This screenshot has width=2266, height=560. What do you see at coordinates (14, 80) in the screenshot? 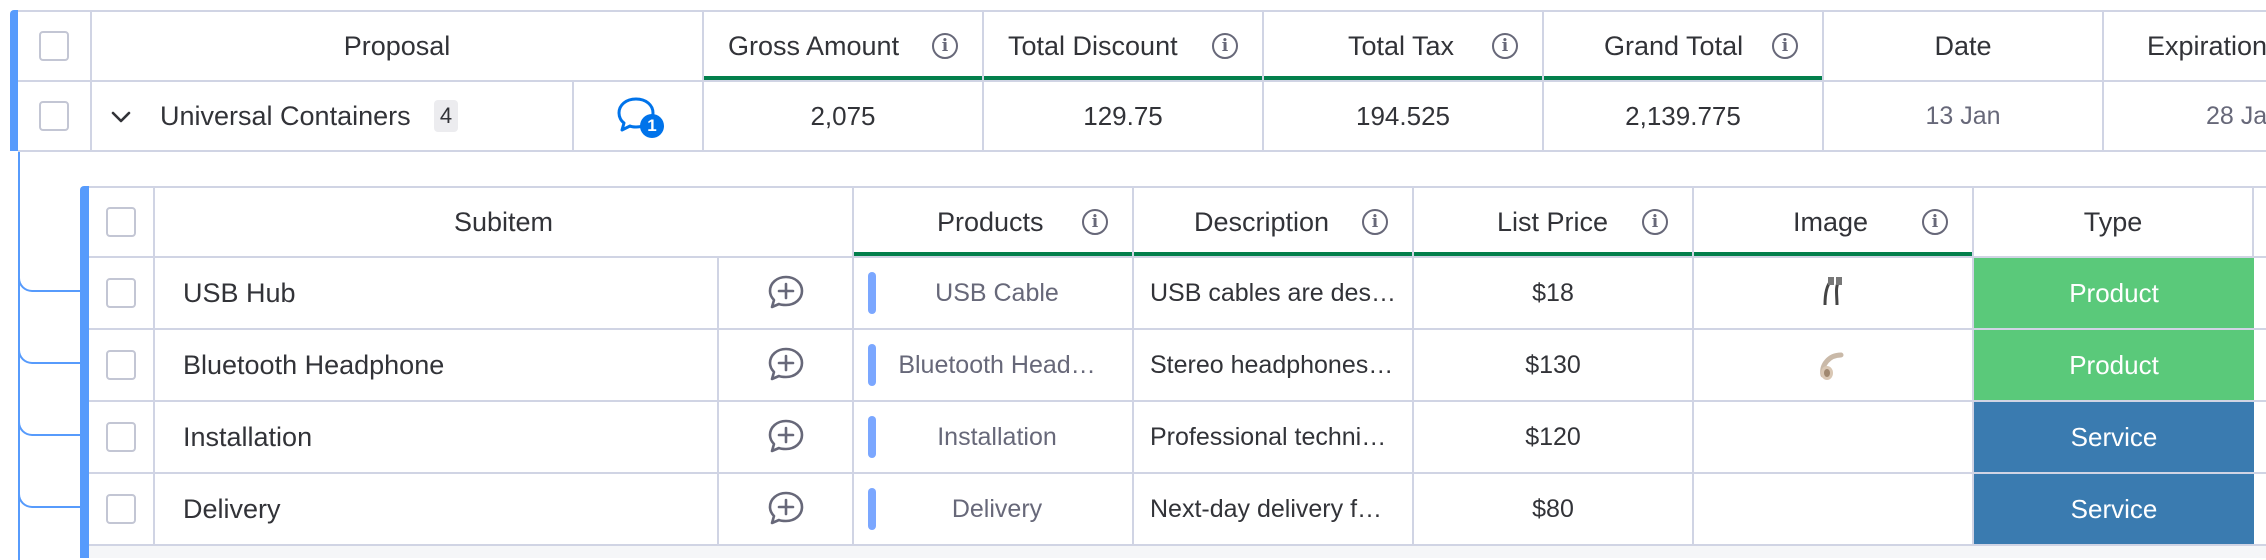
I see `group-accent-bar` at bounding box center [14, 80].